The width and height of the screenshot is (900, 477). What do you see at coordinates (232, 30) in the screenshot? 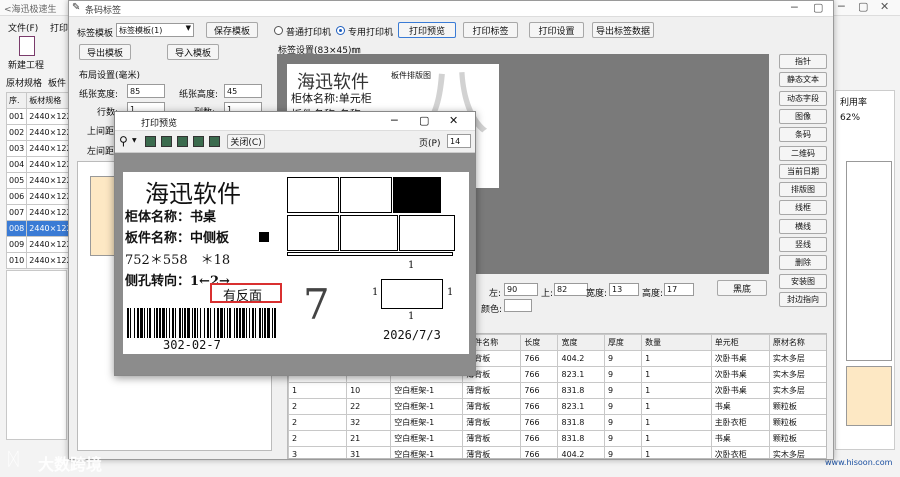
I see `save-template-button: 保存模板` at bounding box center [232, 30].